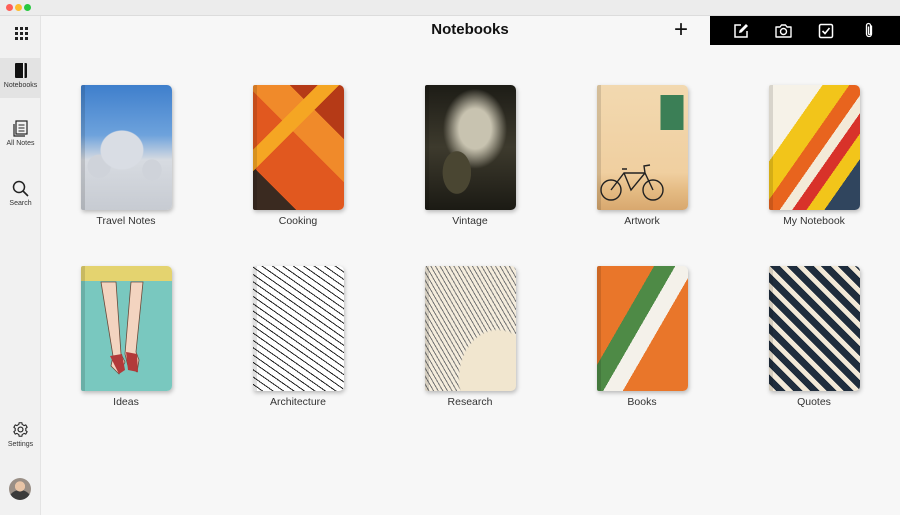 This screenshot has height=515, width=900. I want to click on ballet-legs-illustration, so click(121, 328).